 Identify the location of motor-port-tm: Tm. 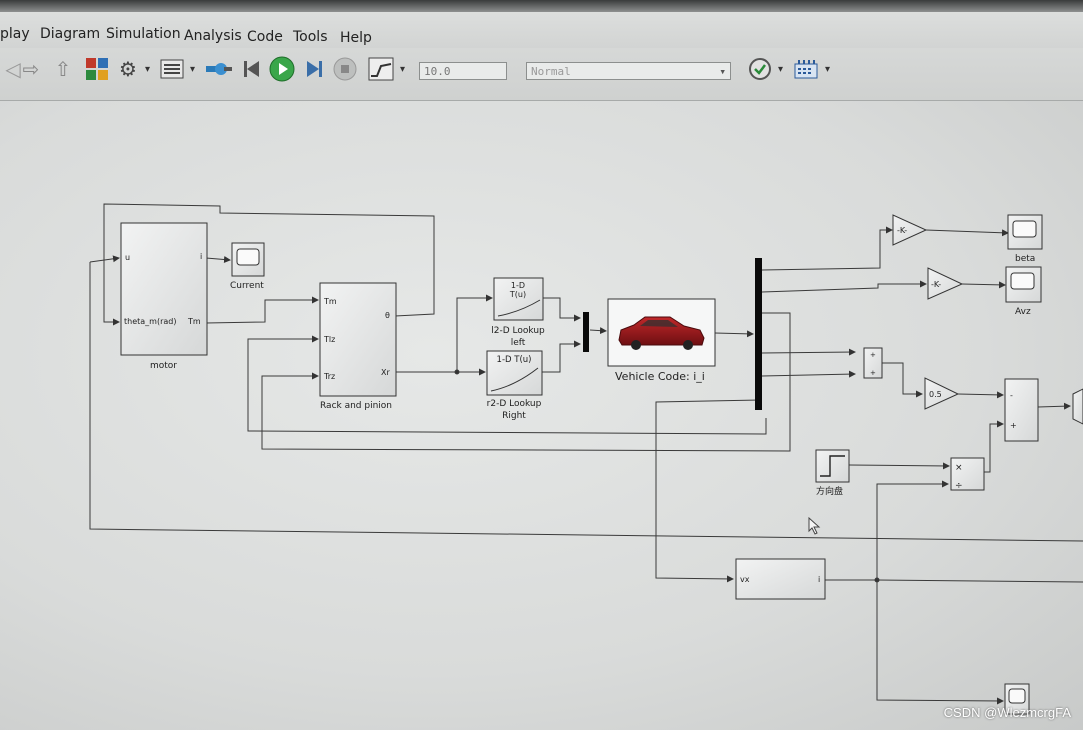
(194, 321).